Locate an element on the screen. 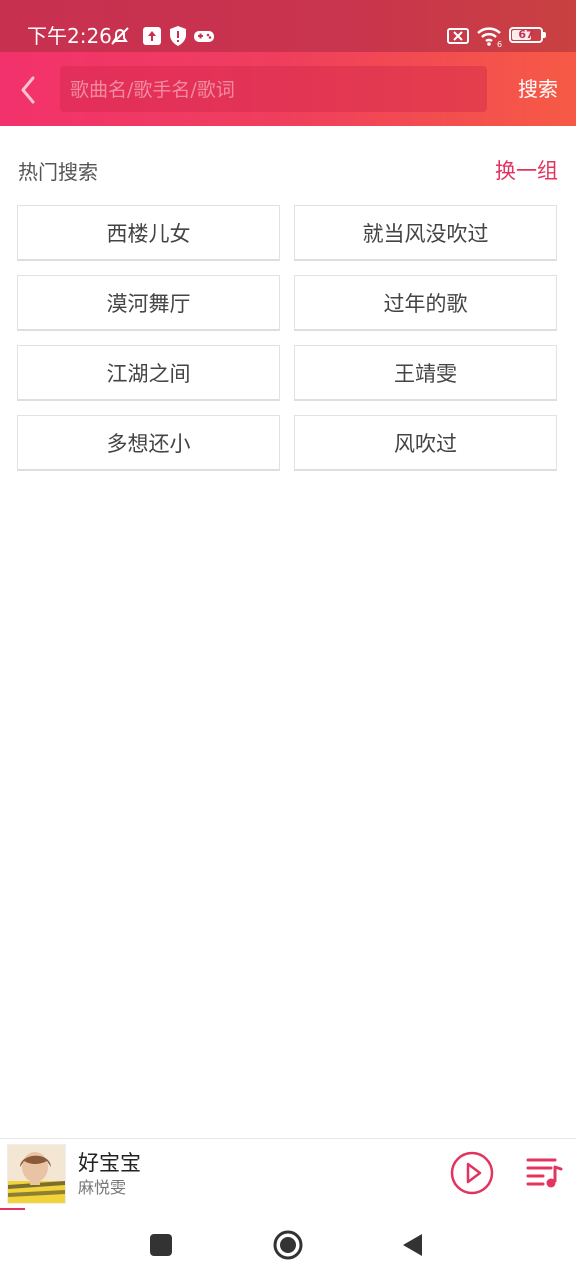 The width and height of the screenshot is (576, 1280). shield-icon is located at coordinates (178, 36).